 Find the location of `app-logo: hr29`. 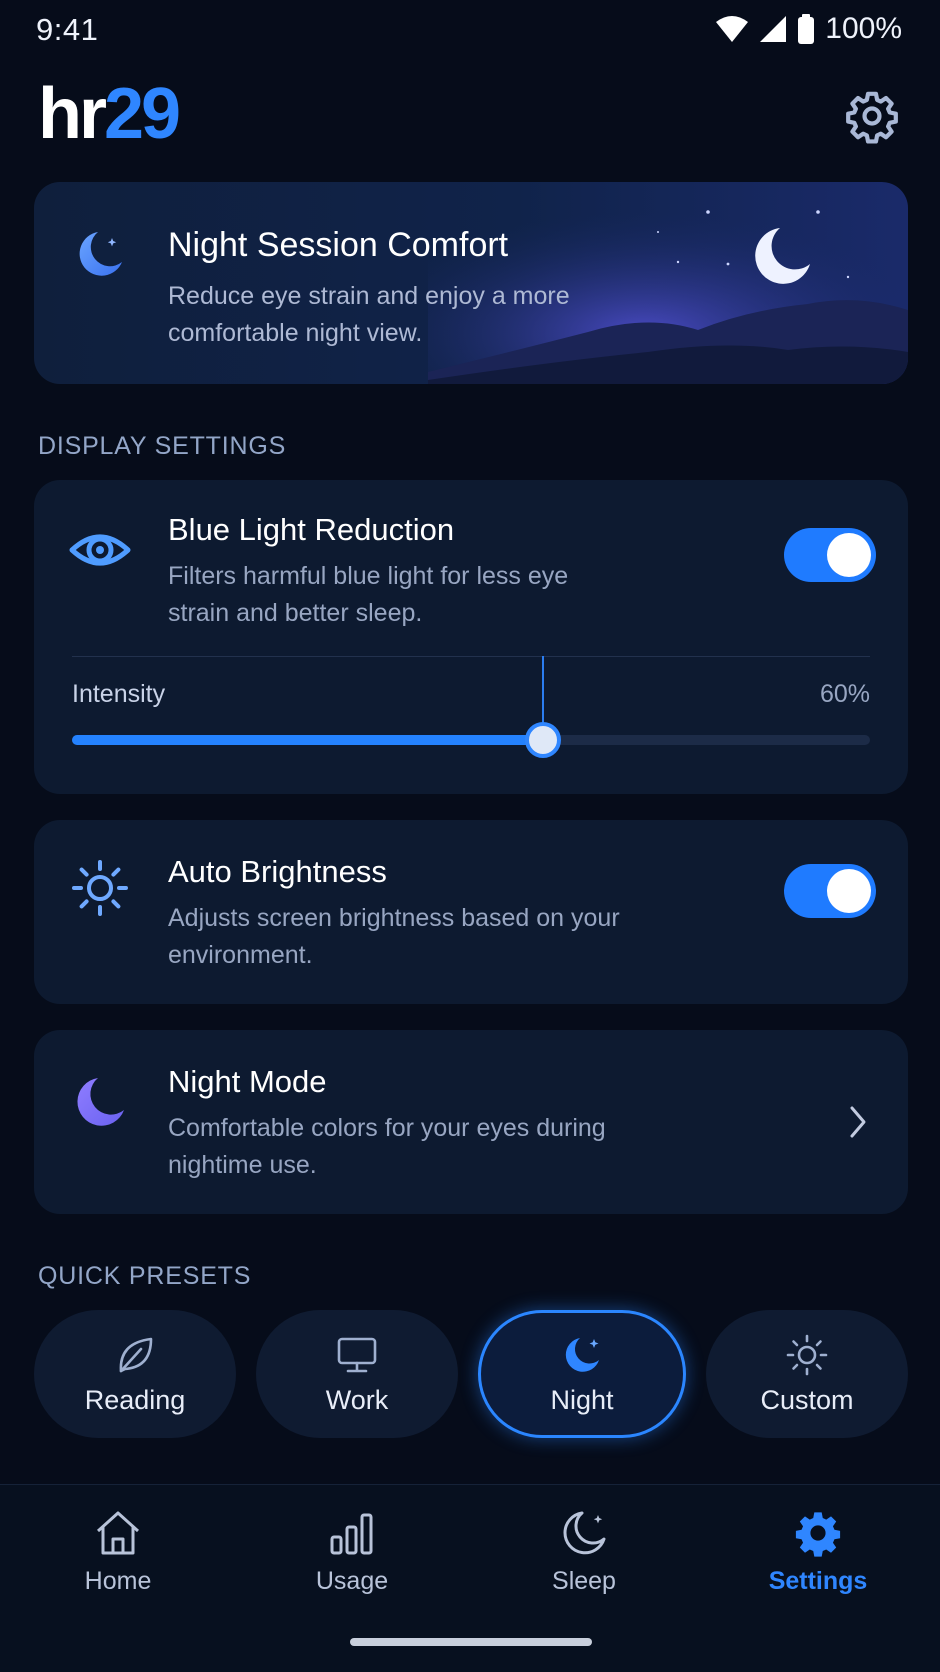

app-logo: hr29 is located at coordinates (109, 114).